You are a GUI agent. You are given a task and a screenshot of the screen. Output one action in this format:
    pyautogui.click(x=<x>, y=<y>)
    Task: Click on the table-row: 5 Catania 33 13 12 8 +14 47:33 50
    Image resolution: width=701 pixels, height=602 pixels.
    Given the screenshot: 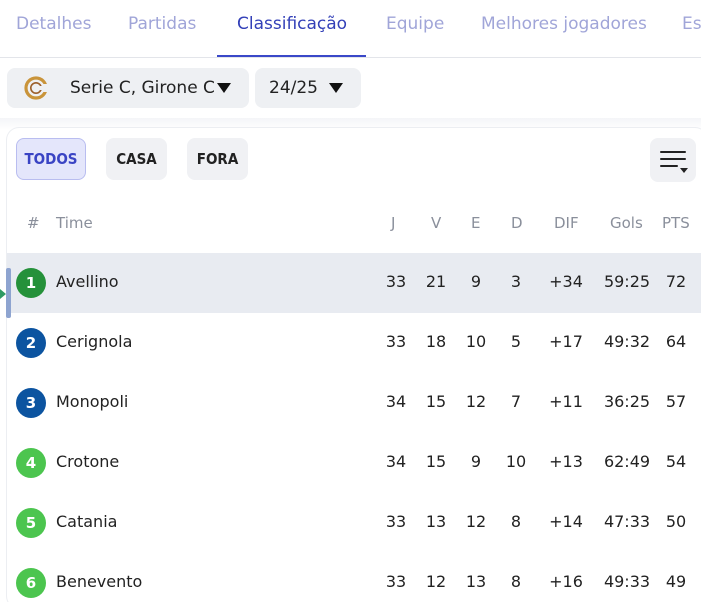 What is the action you would take?
    pyautogui.click(x=354, y=523)
    